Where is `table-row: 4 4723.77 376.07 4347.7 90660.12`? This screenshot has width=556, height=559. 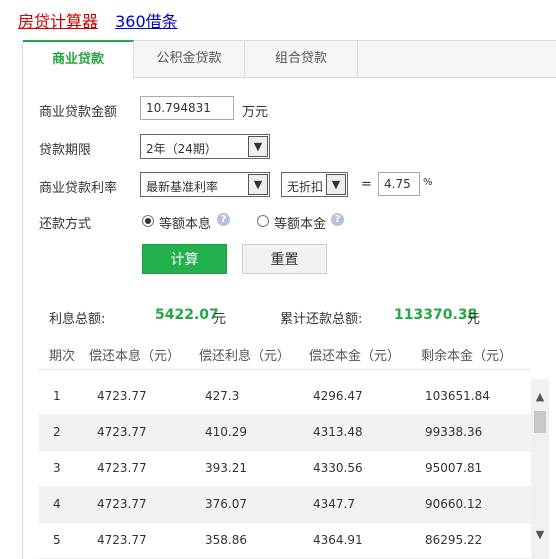 table-row: 4 4723.77 376.07 4347.7 90660.12 is located at coordinates (285, 505).